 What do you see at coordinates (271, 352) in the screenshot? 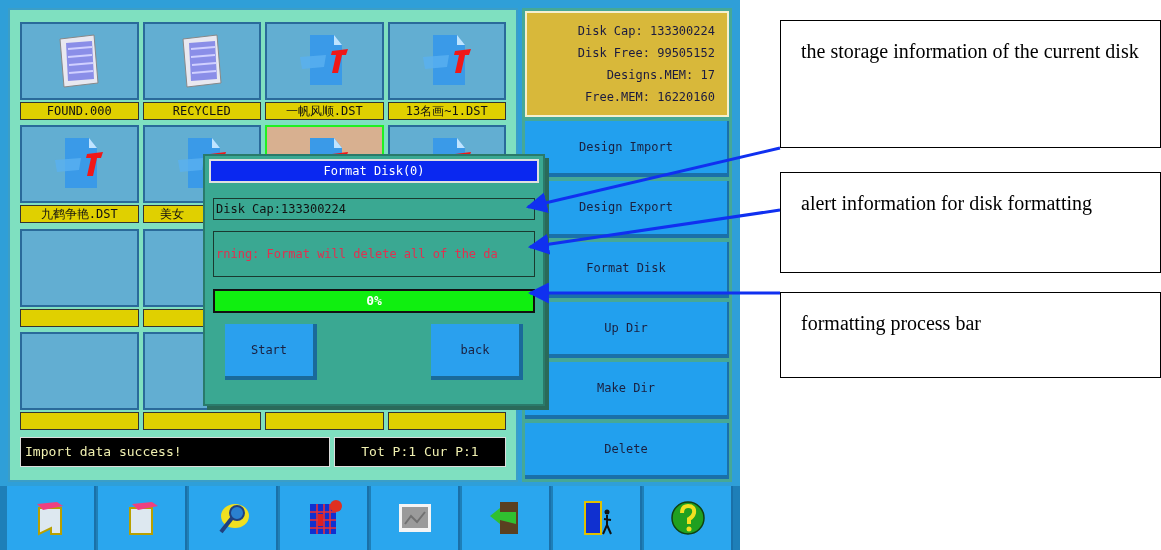
I see `dialog-button: Start` at bounding box center [271, 352].